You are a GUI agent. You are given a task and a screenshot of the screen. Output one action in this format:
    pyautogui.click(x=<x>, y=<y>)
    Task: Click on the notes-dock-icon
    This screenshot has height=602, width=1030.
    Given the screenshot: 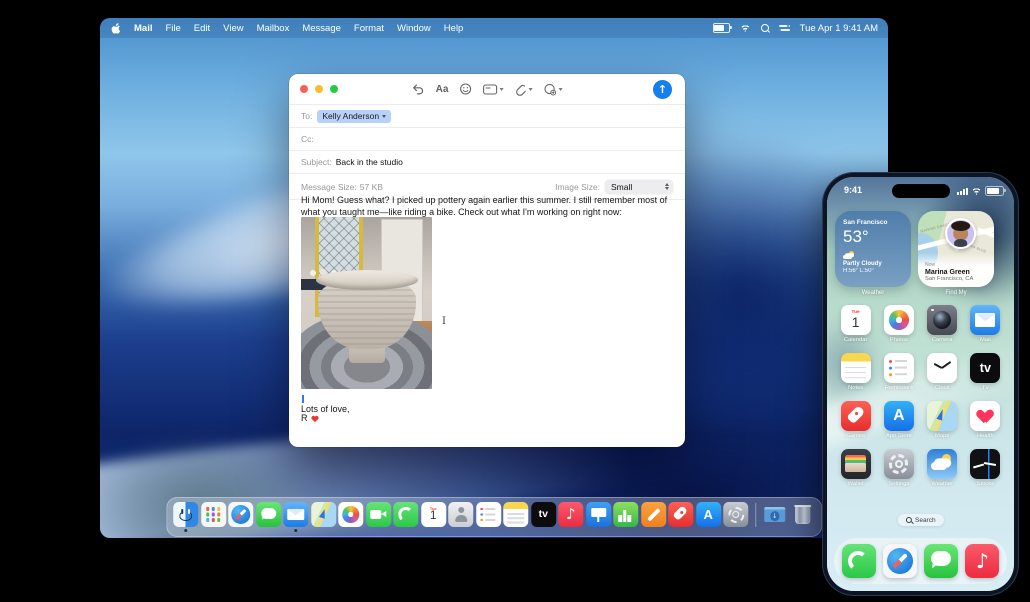 What is the action you would take?
    pyautogui.click(x=516, y=517)
    